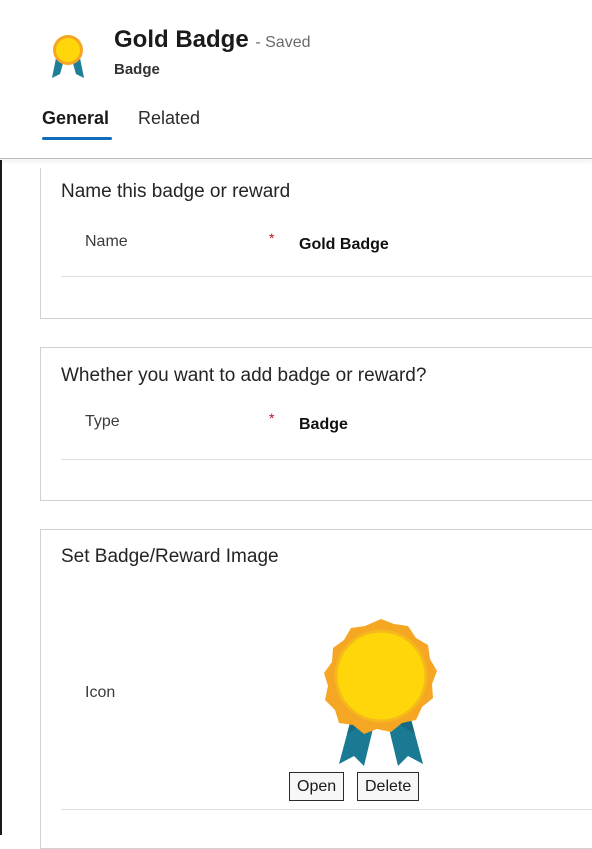  I want to click on entity-name: Badge, so click(137, 69).